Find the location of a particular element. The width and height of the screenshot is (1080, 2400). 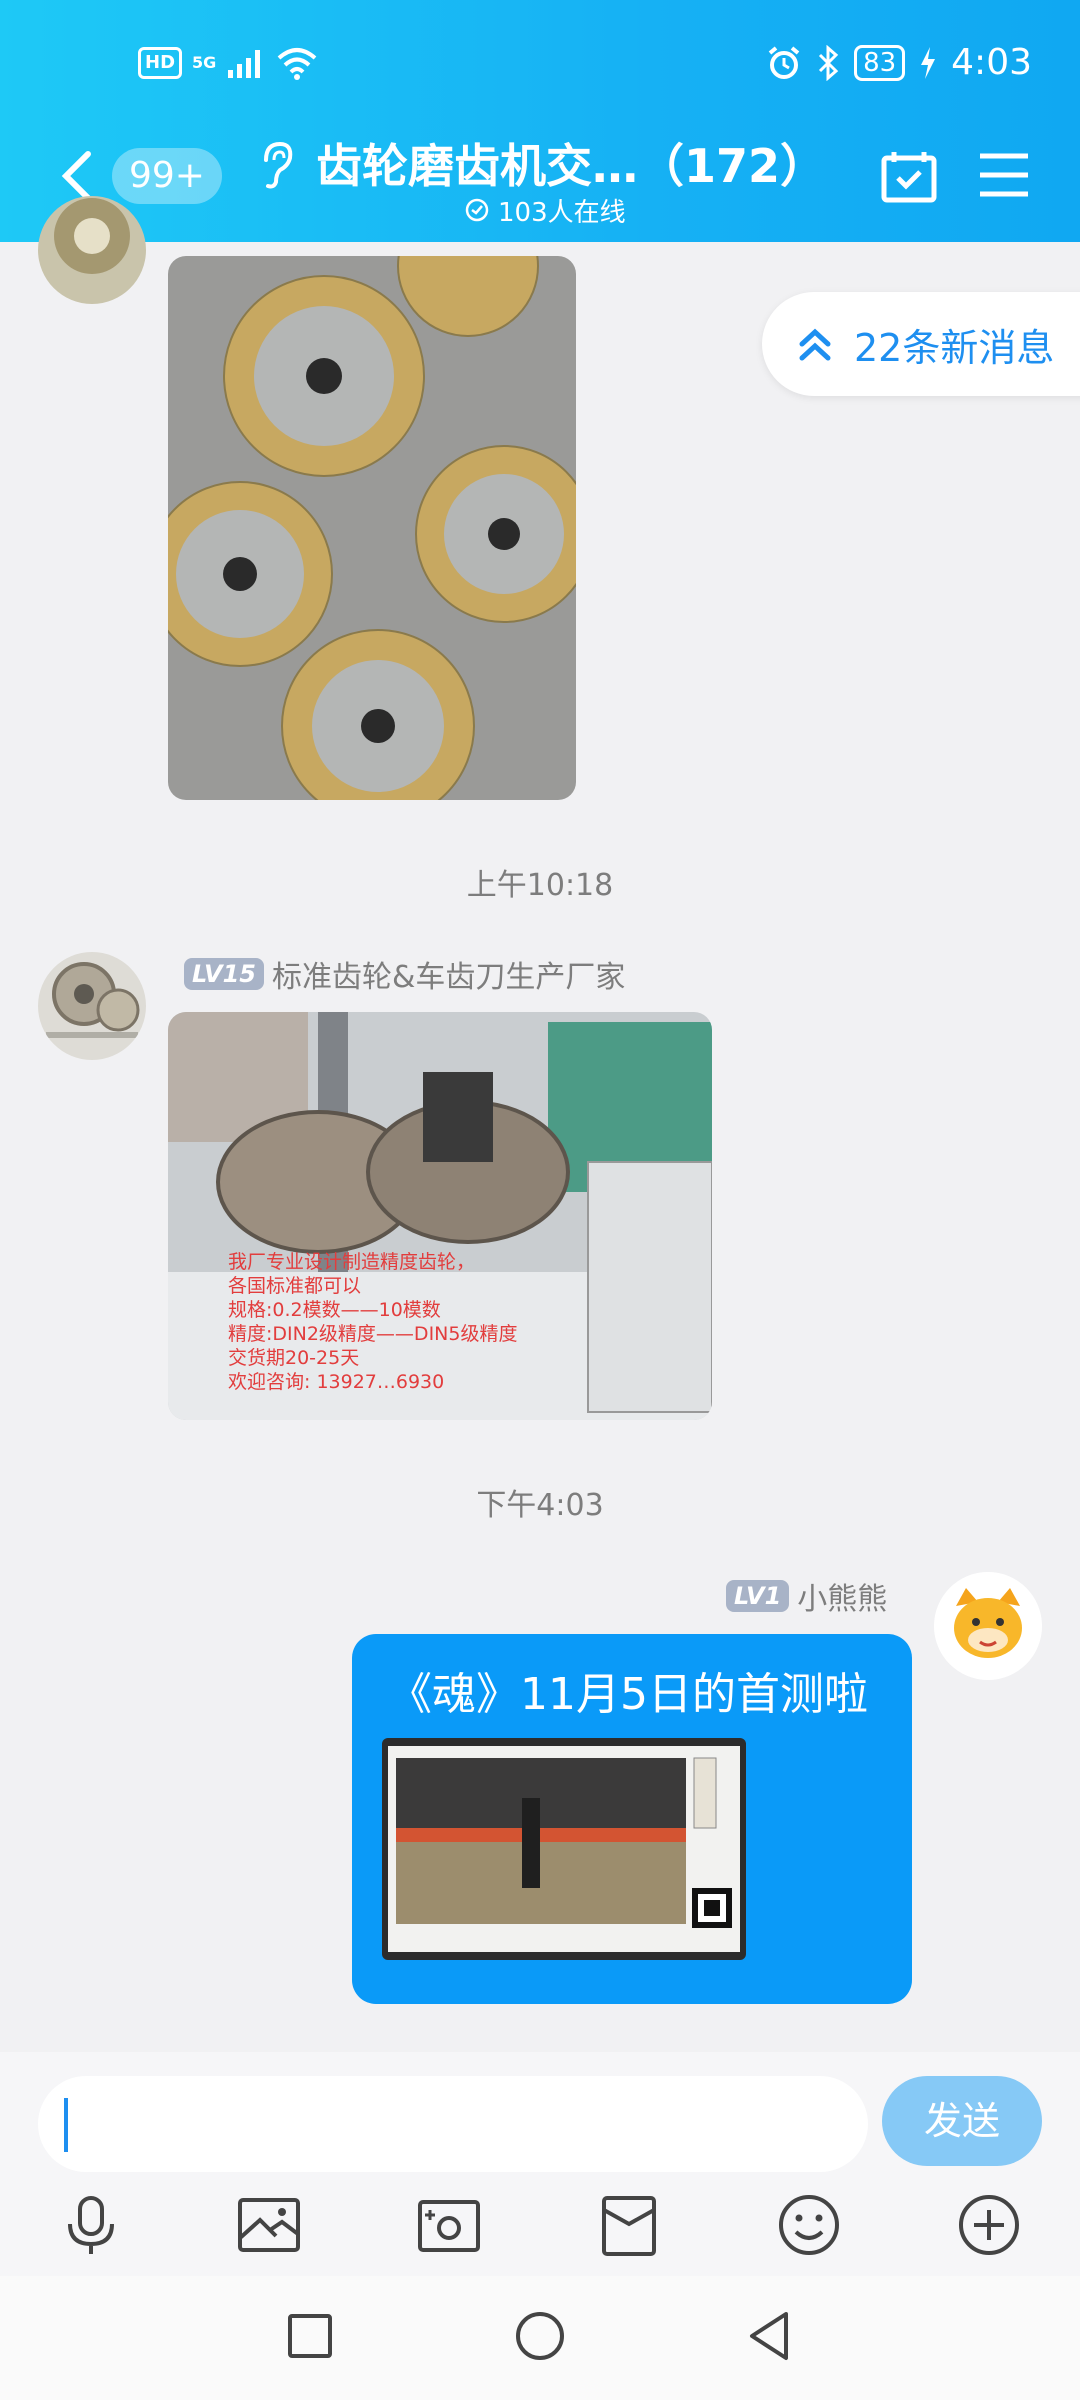

sender-name: 标准齿轮&车齿刀生产厂家 is located at coordinates (448, 974).